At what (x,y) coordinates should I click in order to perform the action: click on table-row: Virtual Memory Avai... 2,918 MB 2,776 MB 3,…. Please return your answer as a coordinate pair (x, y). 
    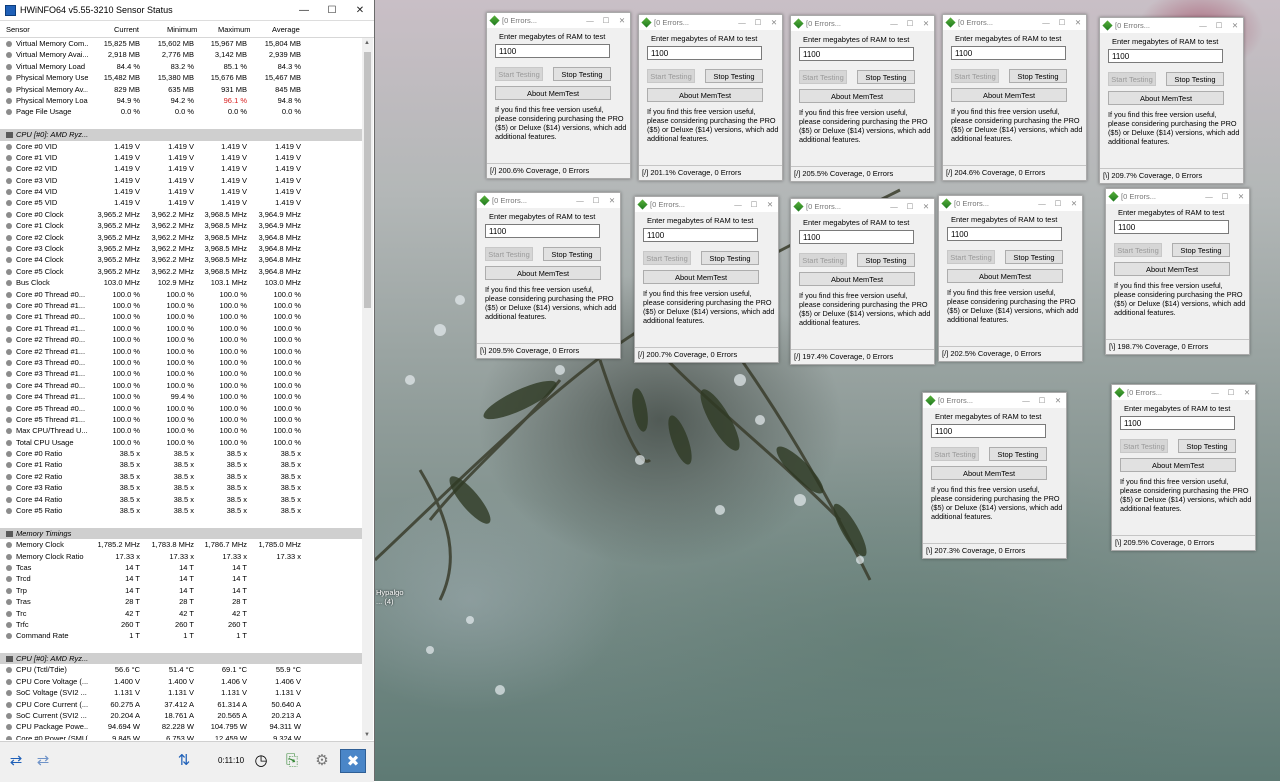
    Looking at the image, I should click on (181, 54).